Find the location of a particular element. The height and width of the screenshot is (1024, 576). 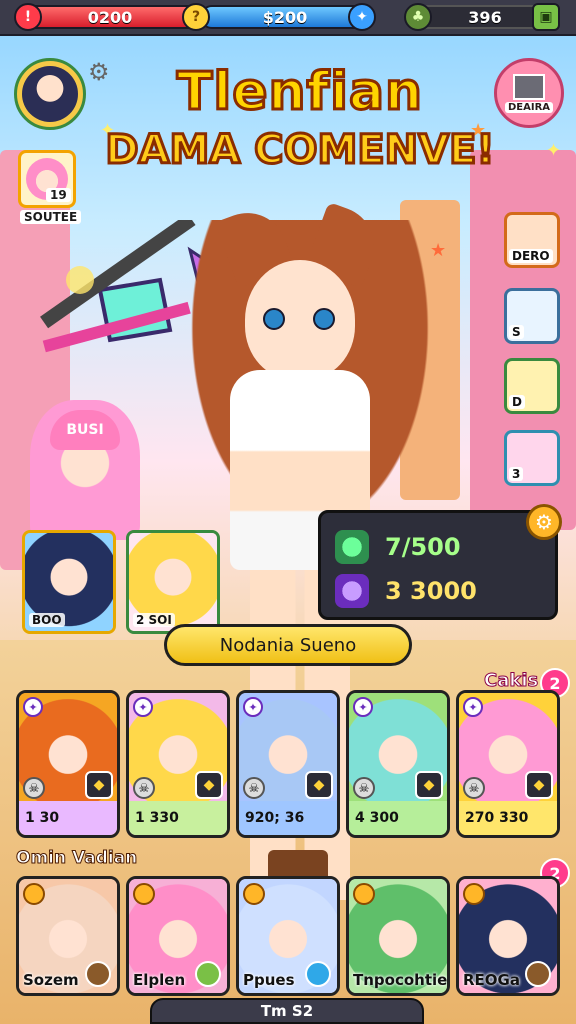

add-coins-icon: ✦ is located at coordinates (362, 17).